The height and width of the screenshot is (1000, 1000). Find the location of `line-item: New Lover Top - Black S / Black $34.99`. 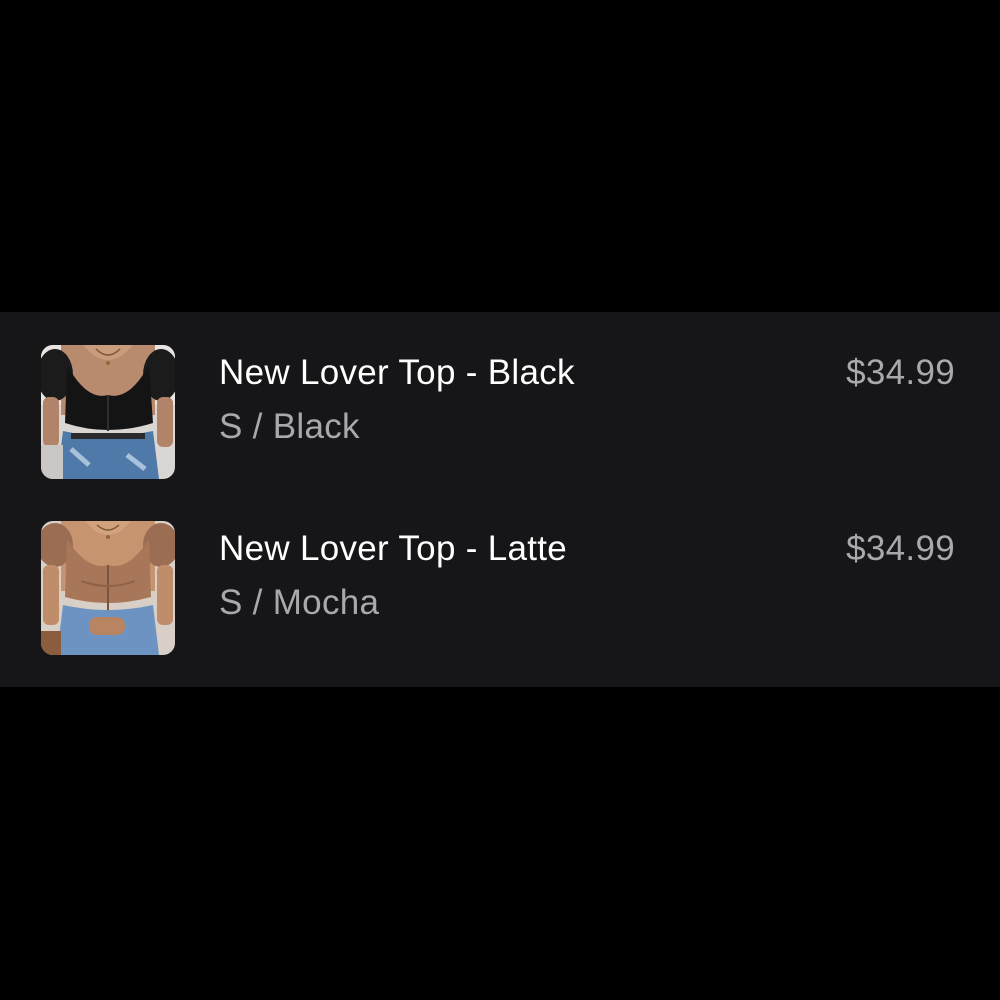

line-item: New Lover Top - Black S / Black $34.99 is located at coordinates (500, 412).